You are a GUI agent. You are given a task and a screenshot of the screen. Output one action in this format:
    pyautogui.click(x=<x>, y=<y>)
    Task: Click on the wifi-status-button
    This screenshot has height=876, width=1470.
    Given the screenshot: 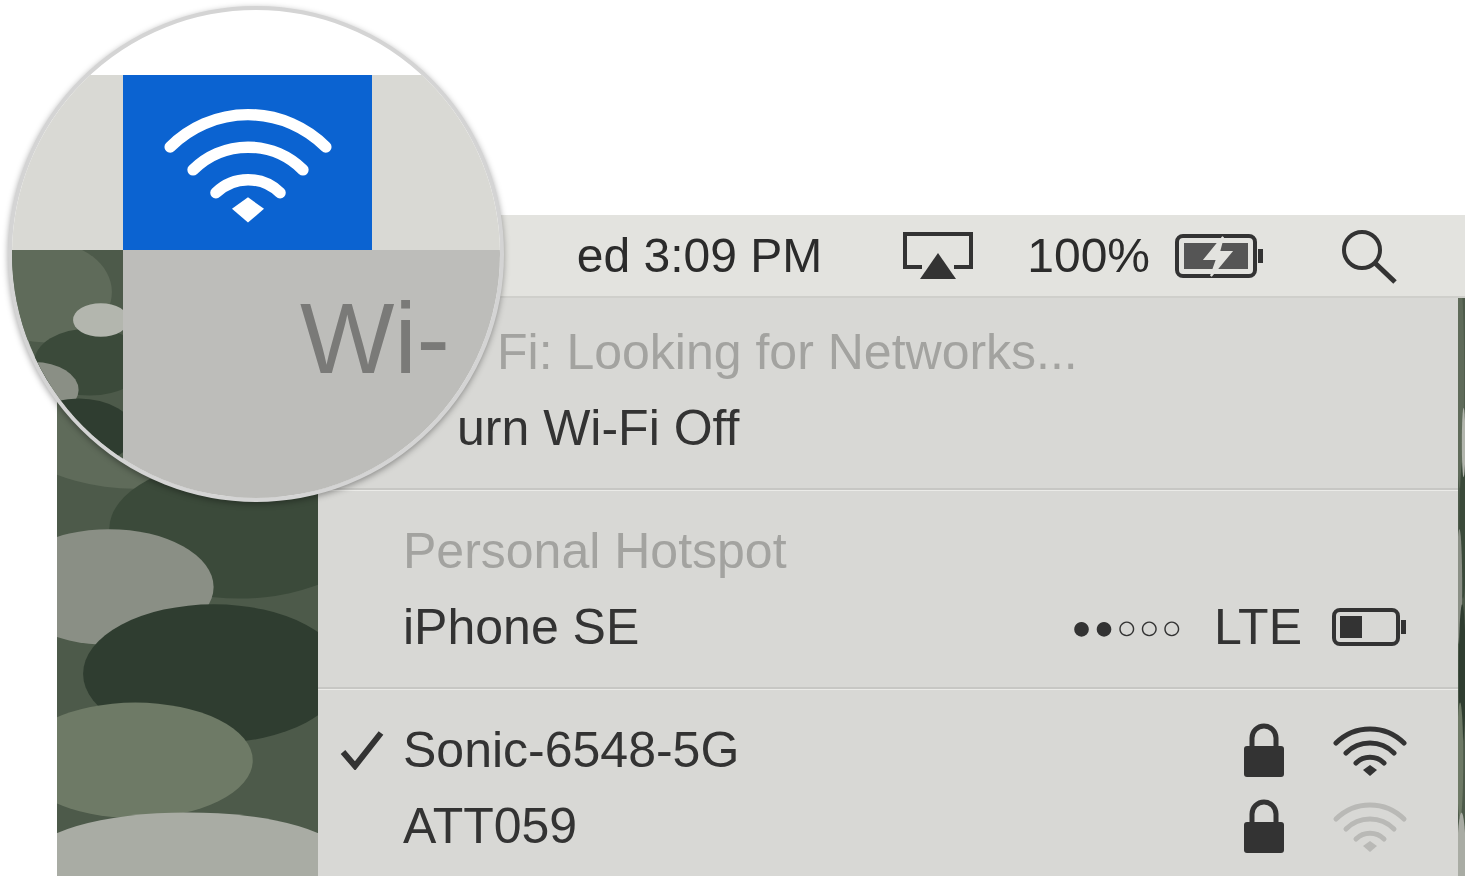 What is the action you would take?
    pyautogui.click(x=247, y=162)
    